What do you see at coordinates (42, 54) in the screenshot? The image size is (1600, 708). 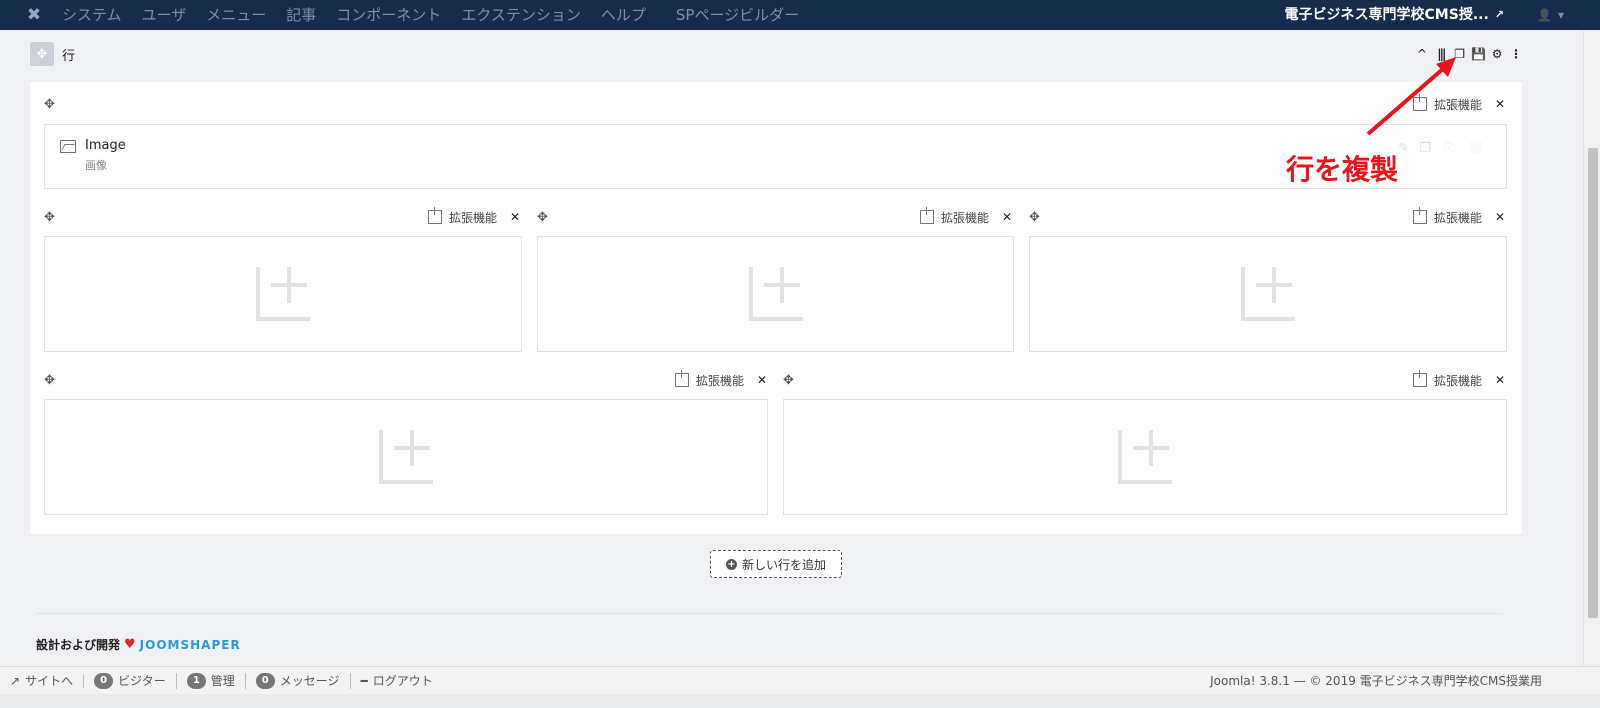 I see `row-drag-handle-icon: ✥` at bounding box center [42, 54].